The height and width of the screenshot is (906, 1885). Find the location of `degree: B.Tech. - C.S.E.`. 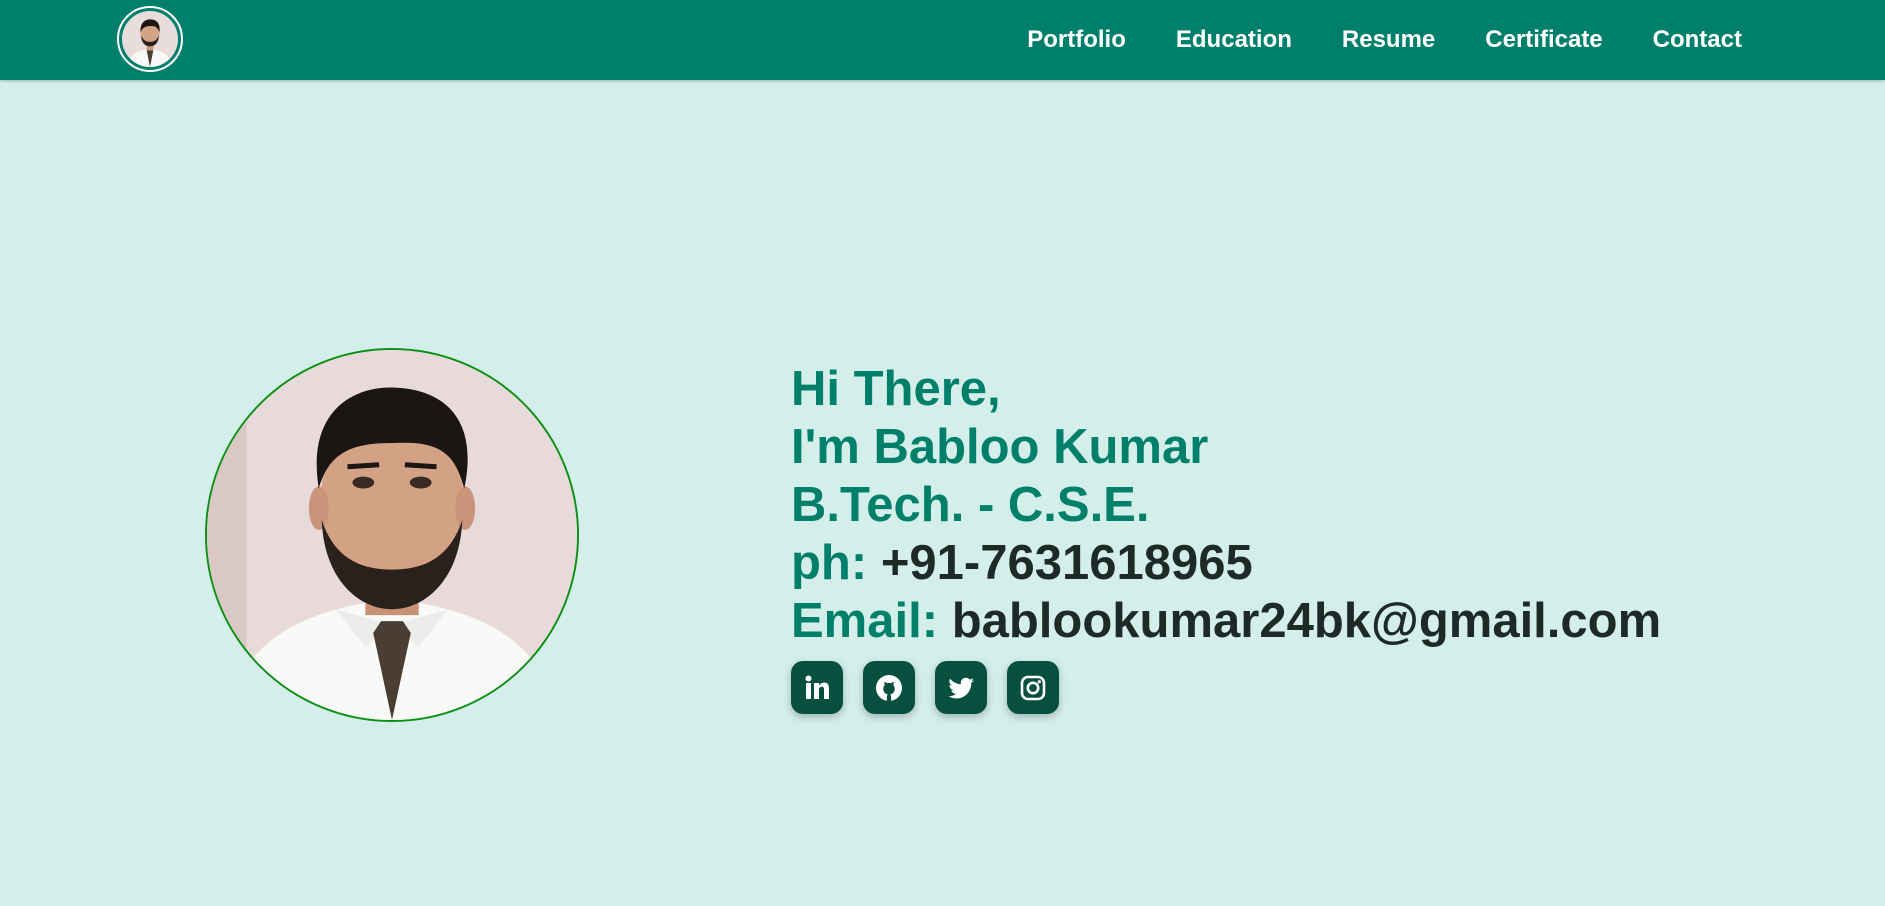

degree: B.Tech. - C.S.E. is located at coordinates (970, 505).